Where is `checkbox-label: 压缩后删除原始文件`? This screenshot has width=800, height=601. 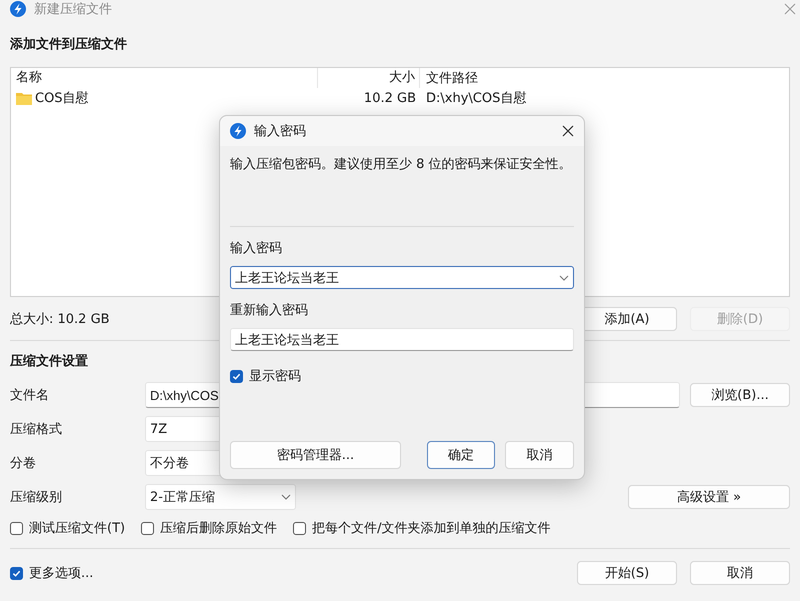
checkbox-label: 压缩后删除原始文件 is located at coordinates (219, 528).